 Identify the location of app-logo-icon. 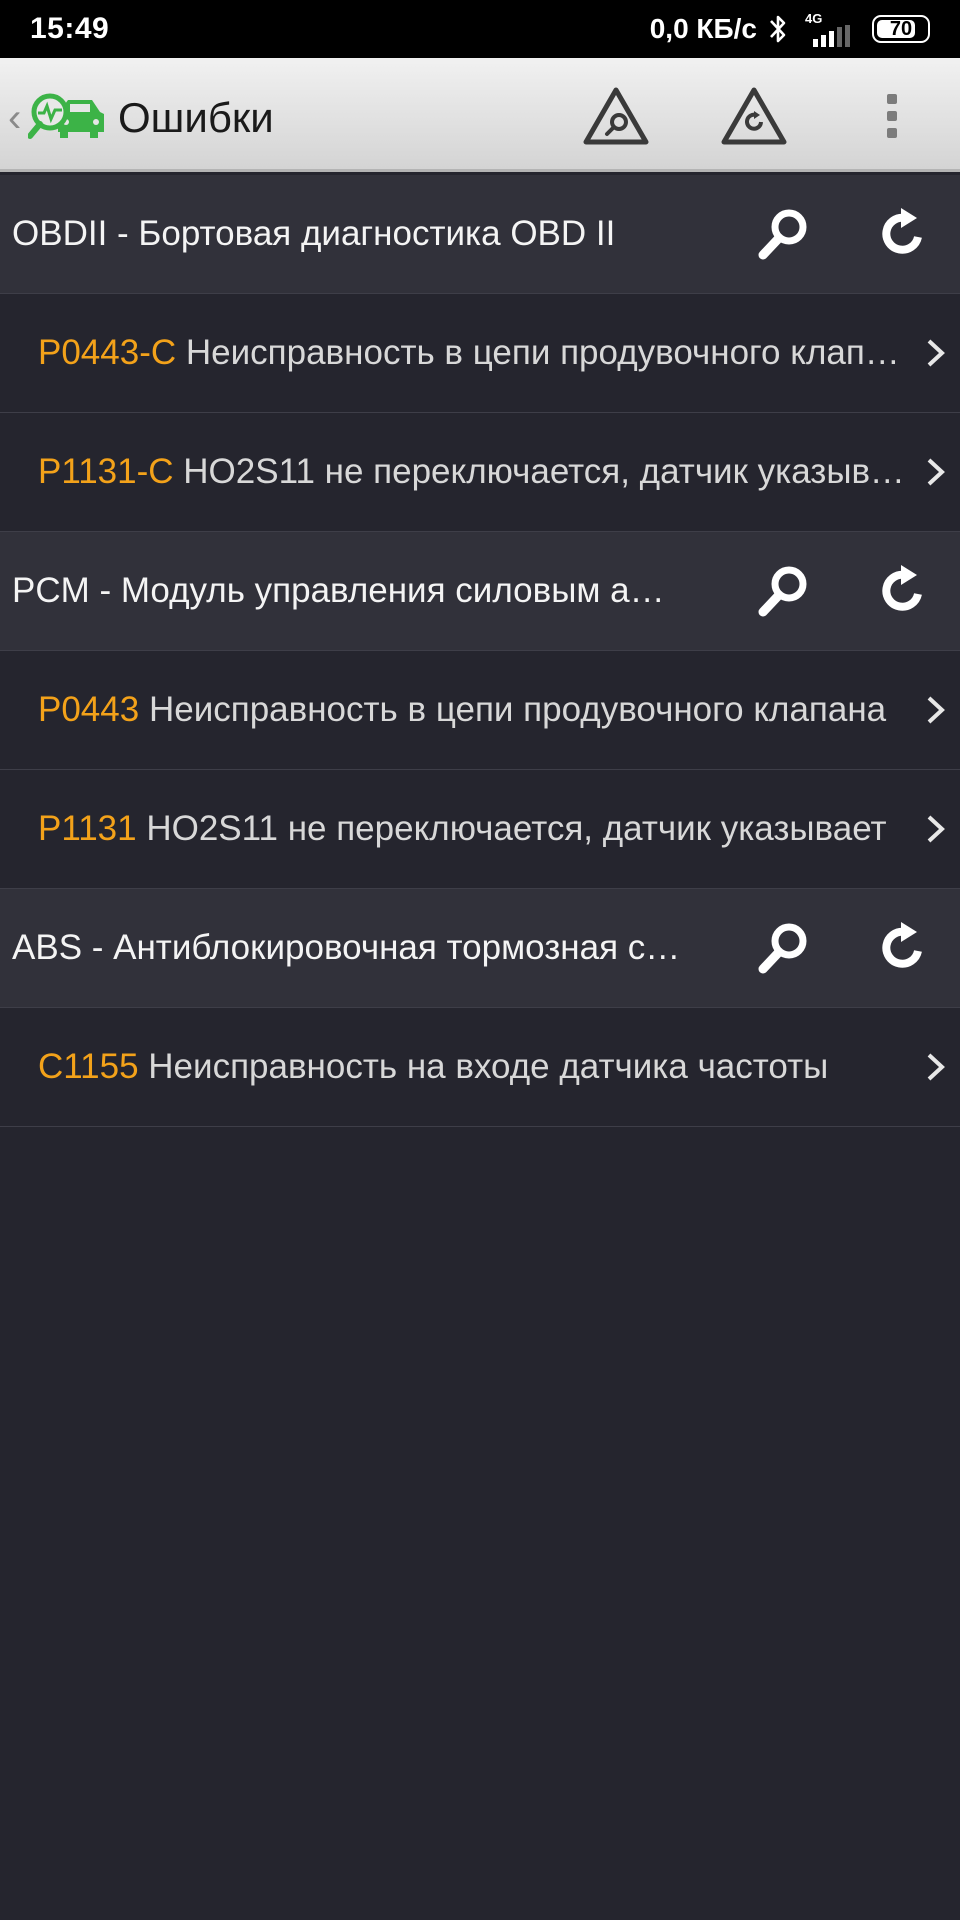
(68, 116).